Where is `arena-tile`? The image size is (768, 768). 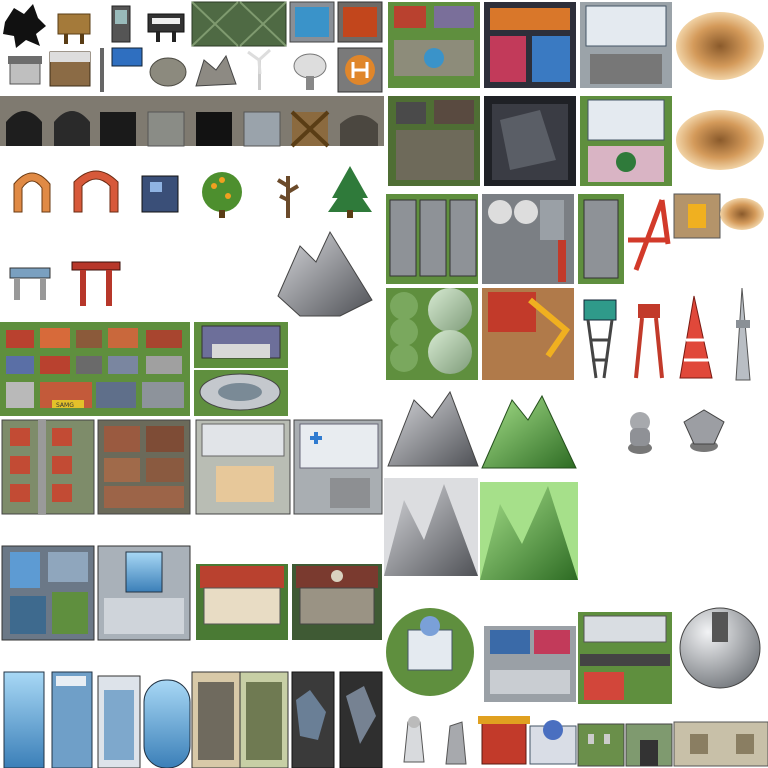
arena-tile is located at coordinates (241, 393).